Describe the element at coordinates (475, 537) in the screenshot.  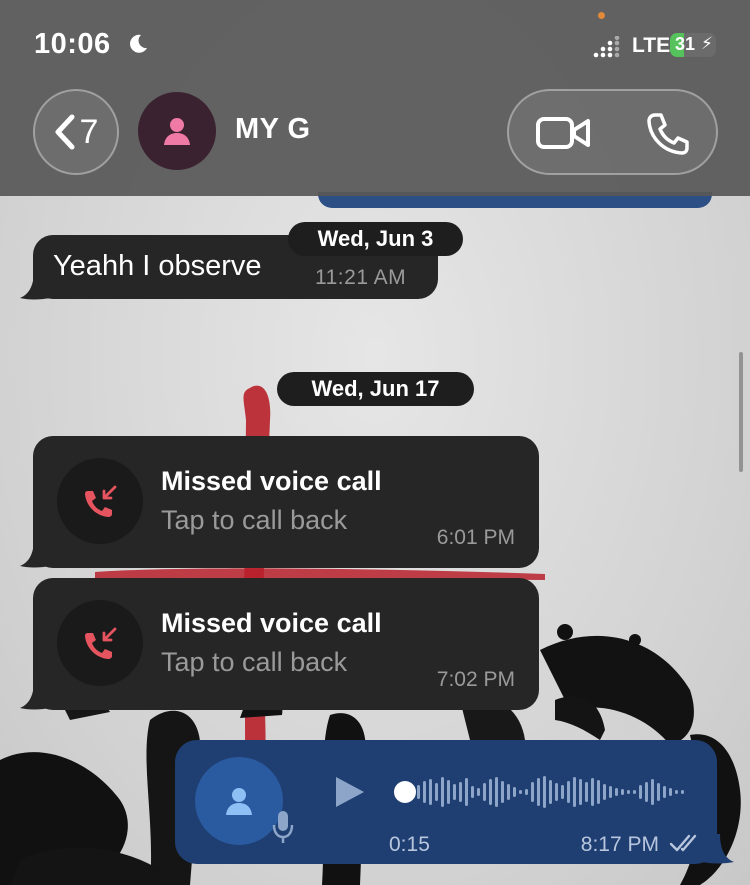
I see `message-time: 6:01 PM` at that location.